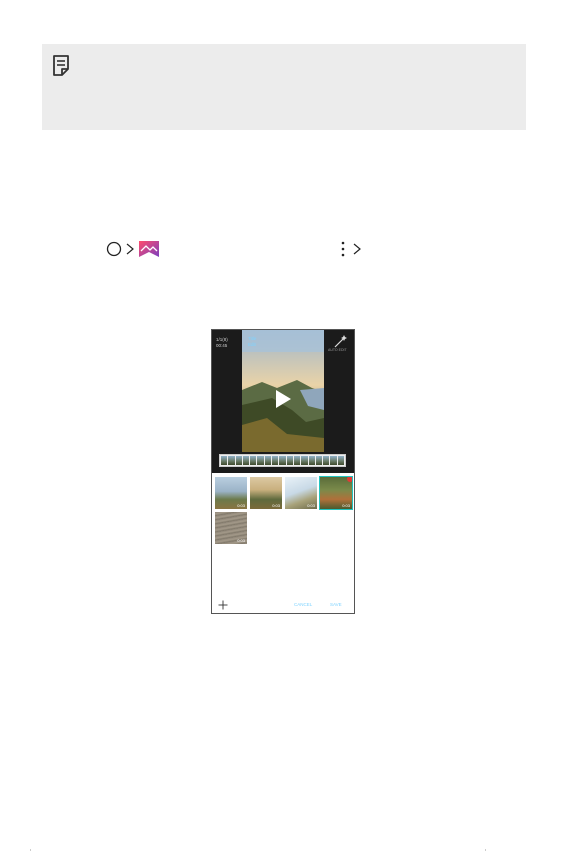 This screenshot has width=568, height=851. Describe the element at coordinates (336, 604) in the screenshot. I see `save-button: SAVE` at that location.